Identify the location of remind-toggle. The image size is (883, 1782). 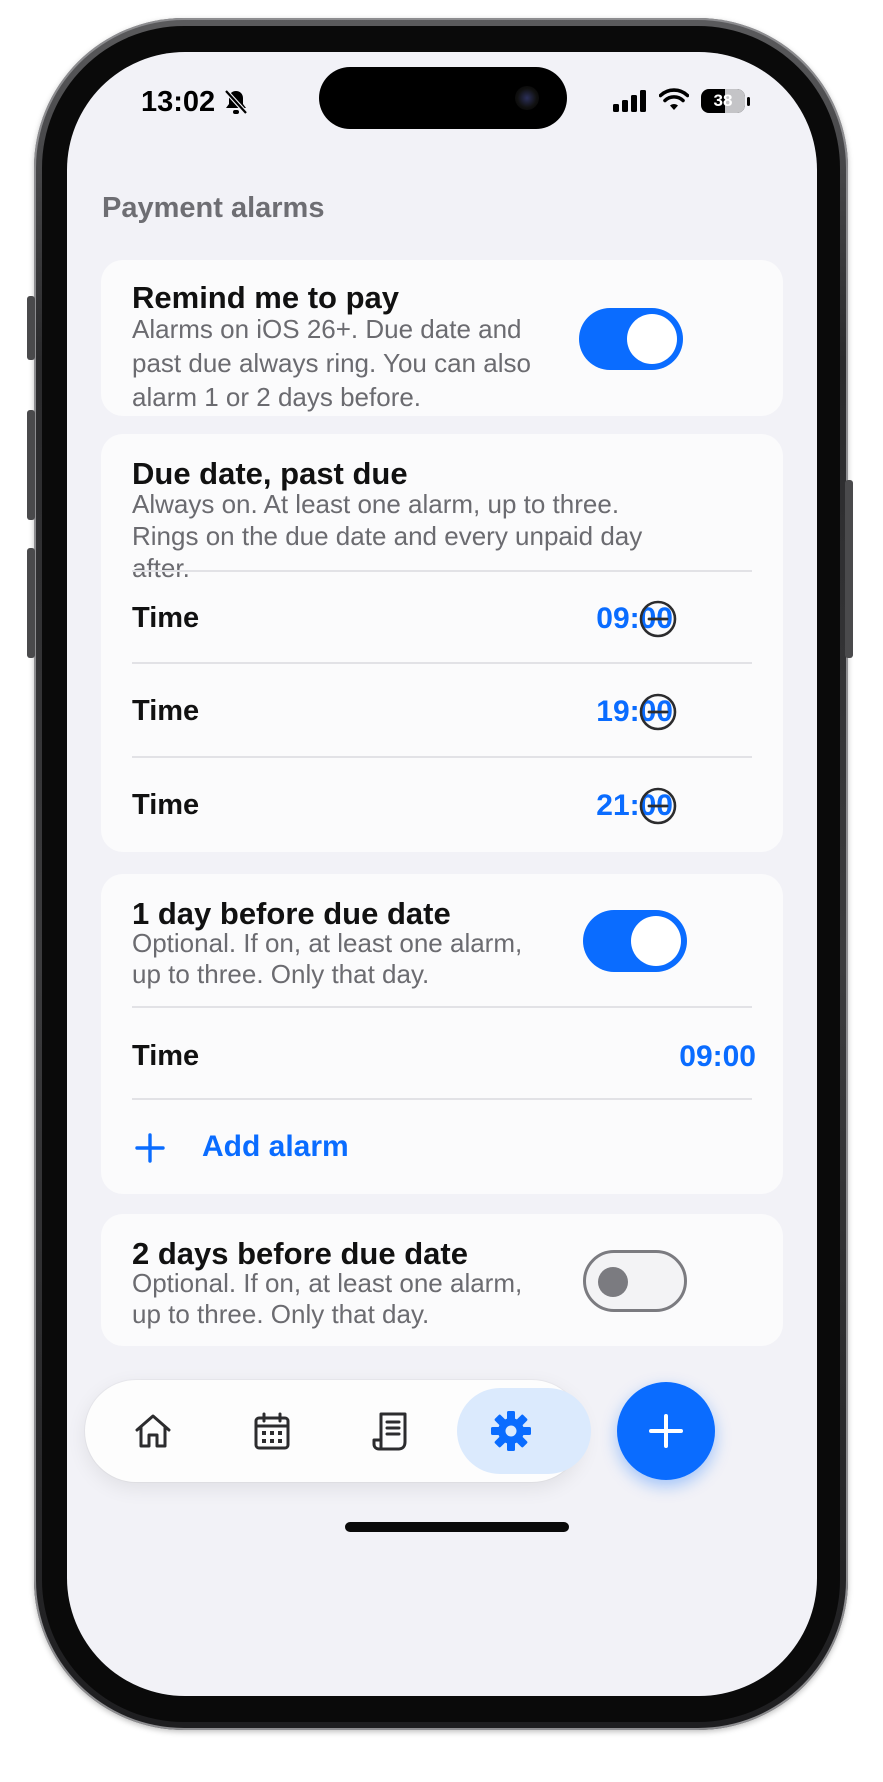
(631, 339).